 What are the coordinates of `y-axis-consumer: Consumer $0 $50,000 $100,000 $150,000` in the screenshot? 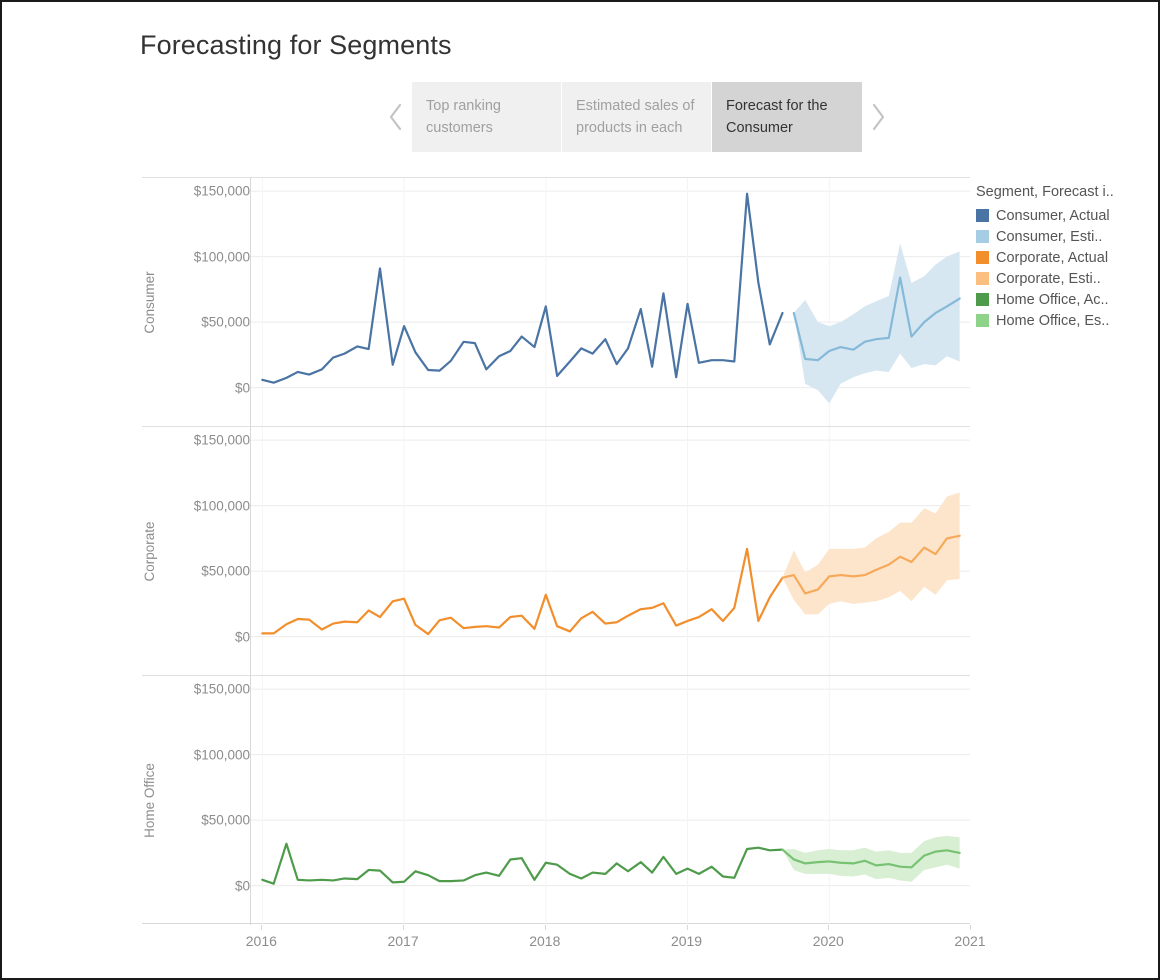 It's located at (196, 302).